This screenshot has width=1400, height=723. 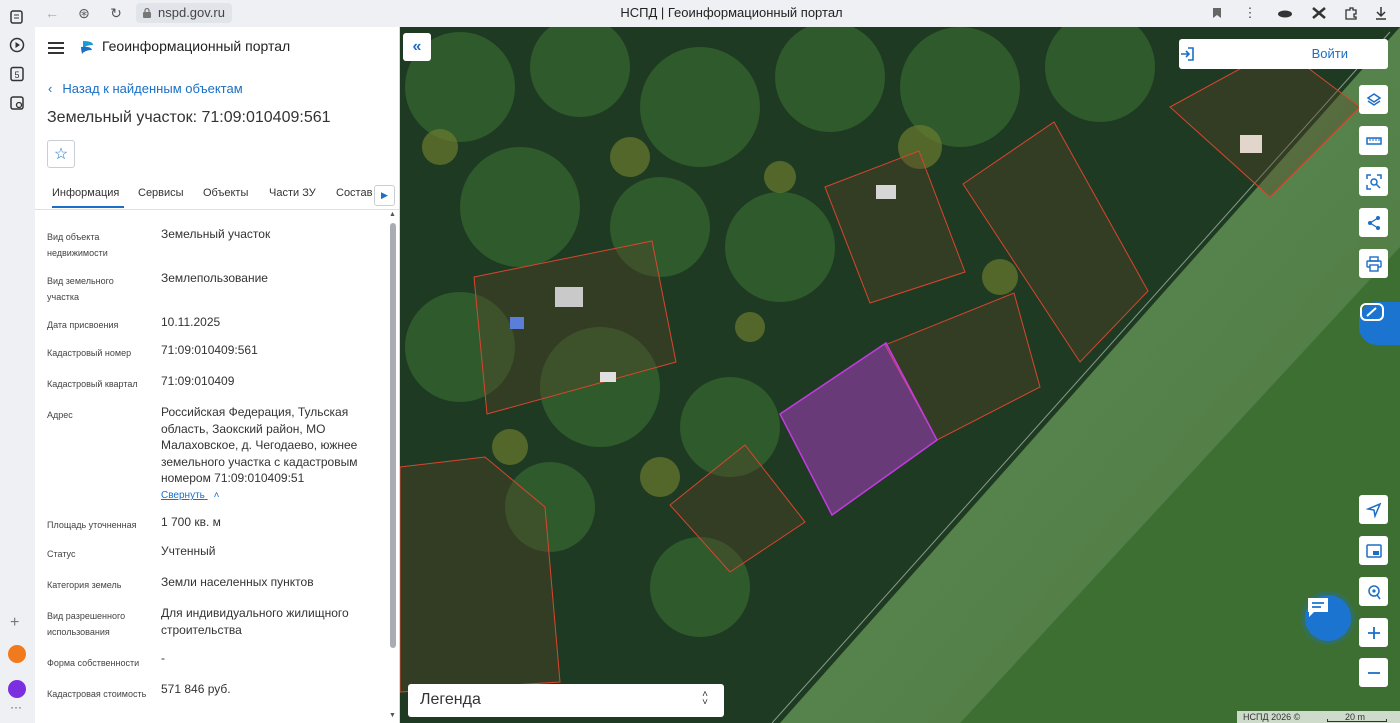 I want to click on back-to-results-link: ‹ Назад к найденным объектам, so click(x=145, y=88).